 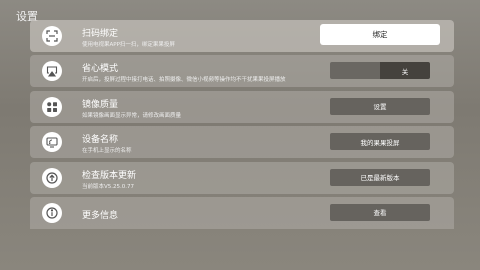 What do you see at coordinates (380, 177) in the screenshot?
I see `update-status-button: 已是最新版本` at bounding box center [380, 177].